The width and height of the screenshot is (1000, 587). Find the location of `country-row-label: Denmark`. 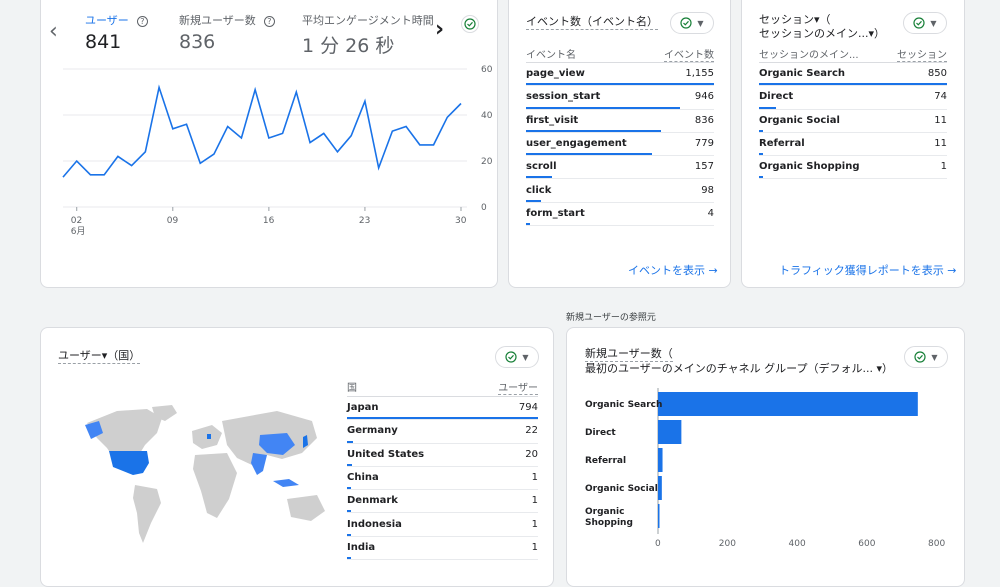

country-row-label: Denmark is located at coordinates (372, 501).